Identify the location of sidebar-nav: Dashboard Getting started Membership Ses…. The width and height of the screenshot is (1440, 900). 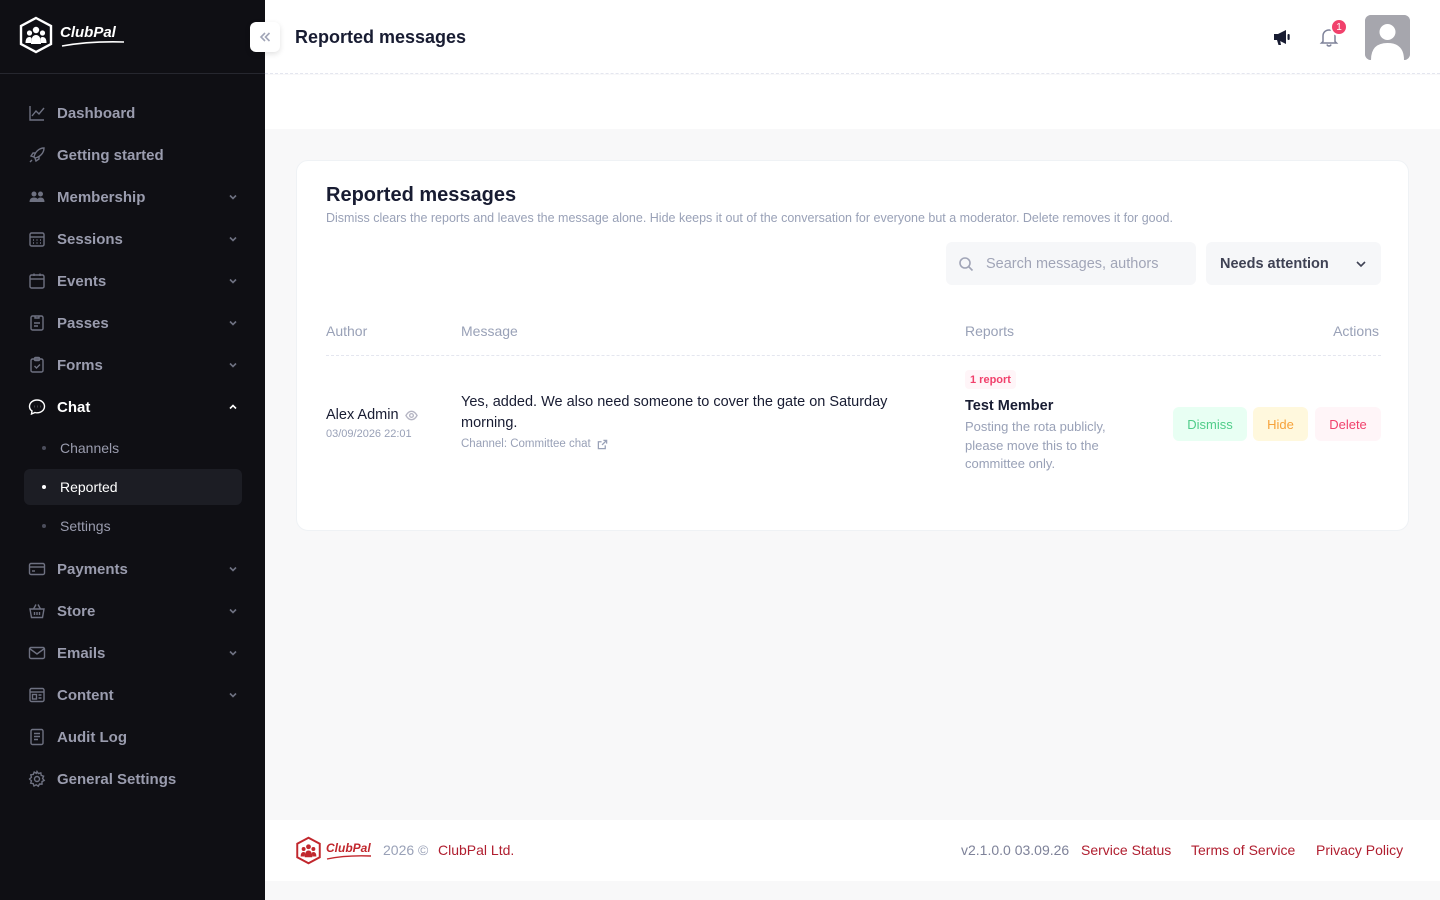
(133, 446).